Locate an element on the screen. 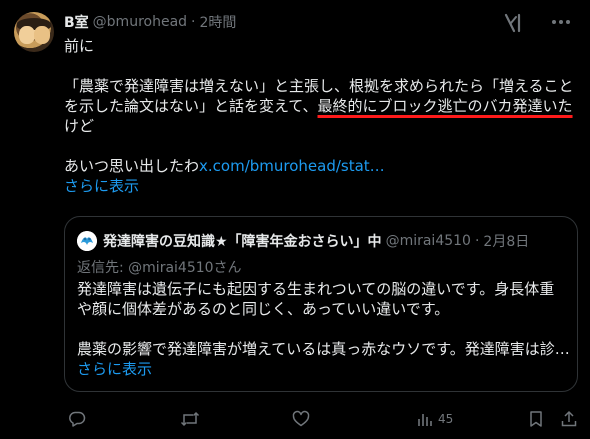 The image size is (590, 439). reply-button is located at coordinates (77, 419).